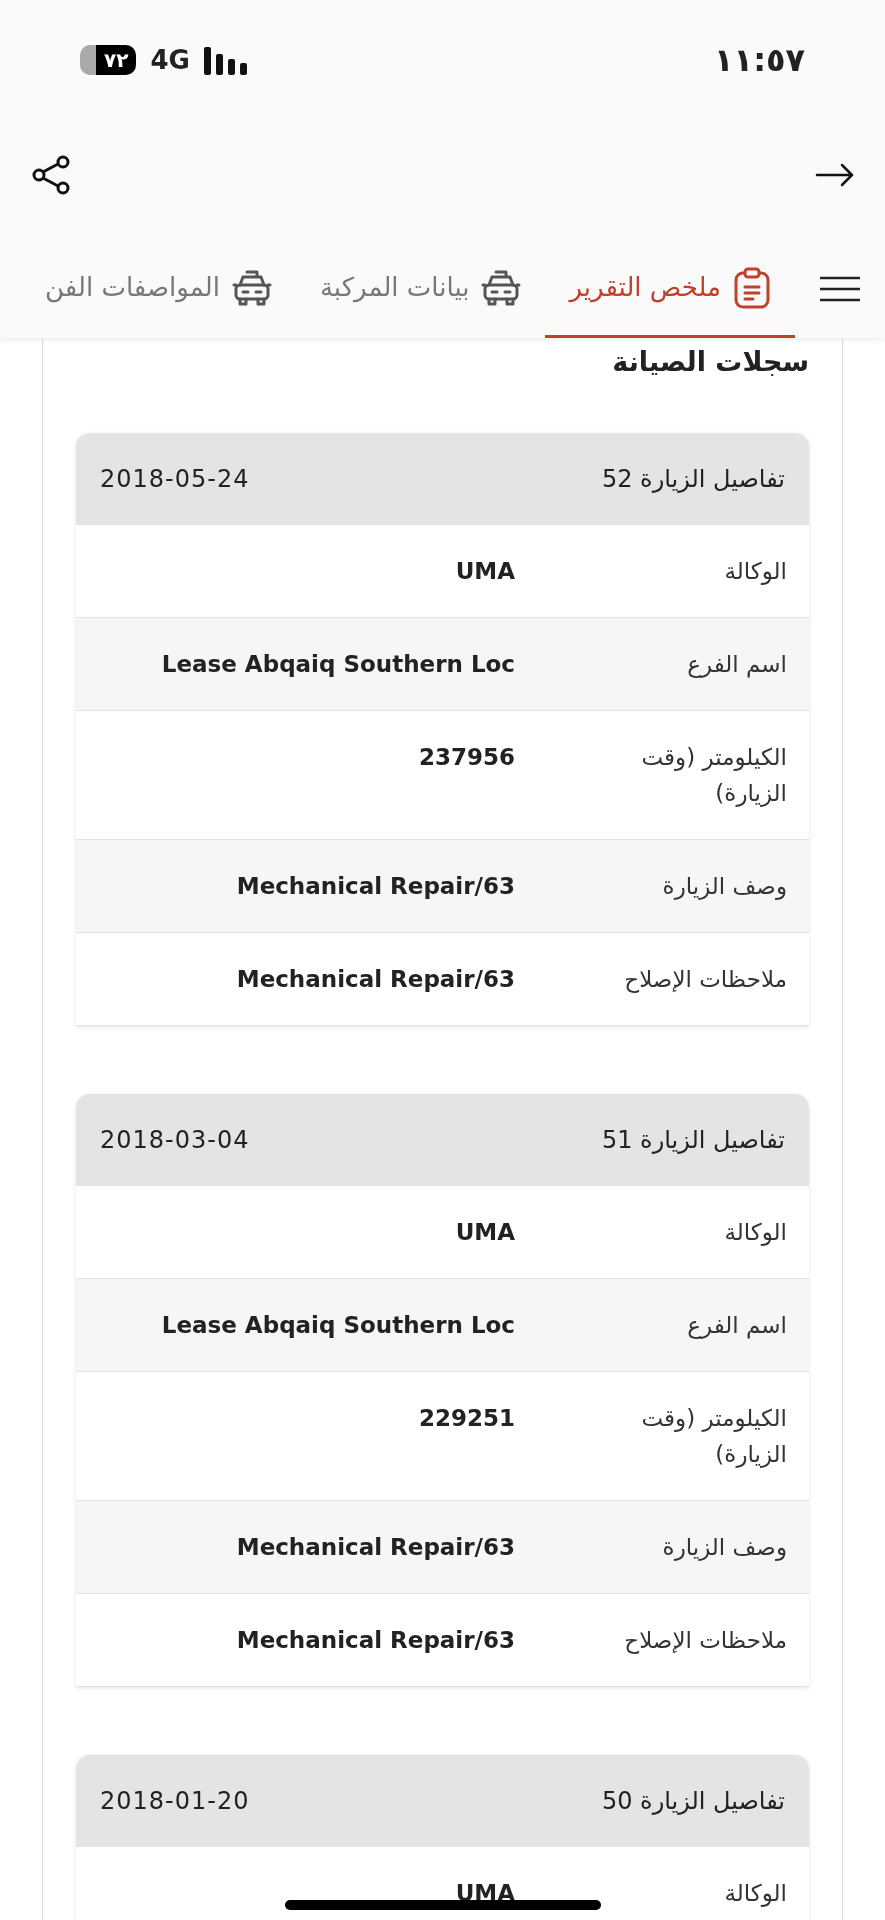  I want to click on share-icon, so click(51, 175).